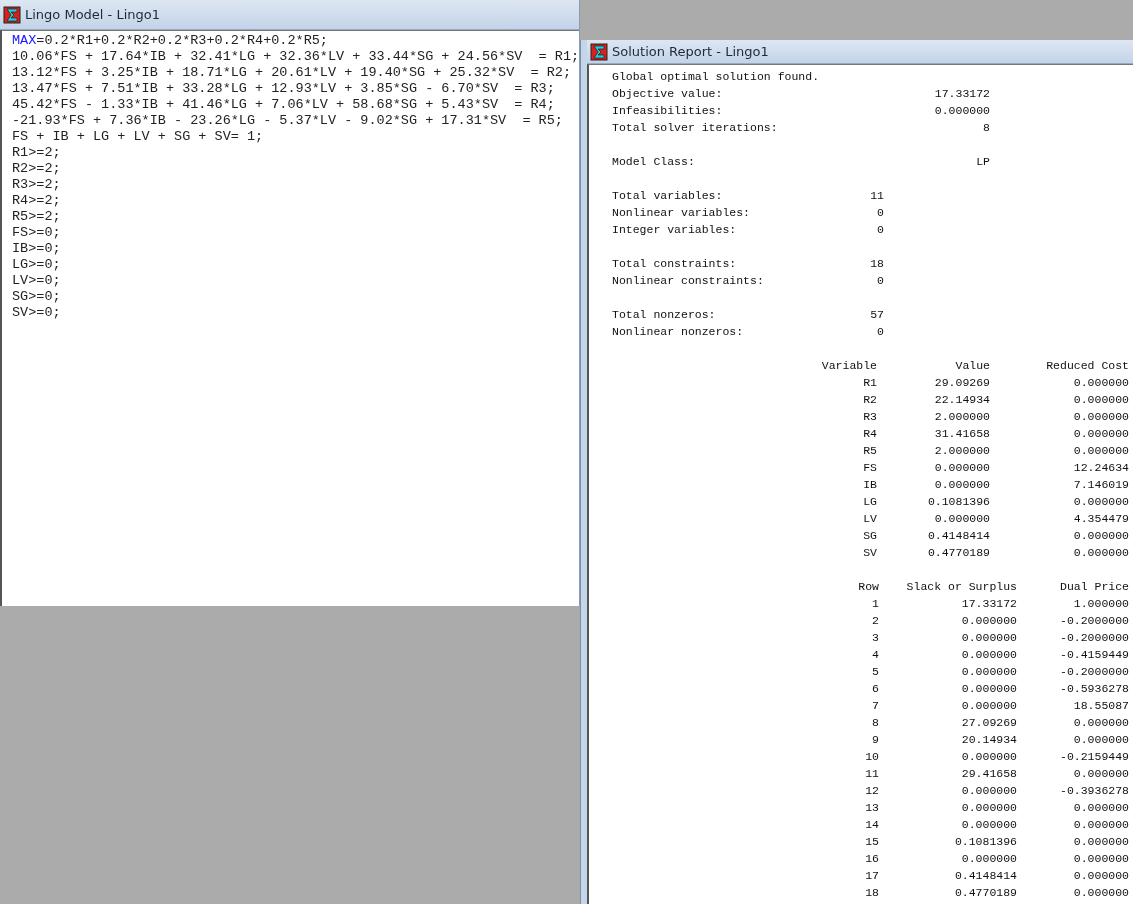 This screenshot has width=1133, height=904. What do you see at coordinates (962, 110) in the screenshot?
I see `stat-value: 0.000000` at bounding box center [962, 110].